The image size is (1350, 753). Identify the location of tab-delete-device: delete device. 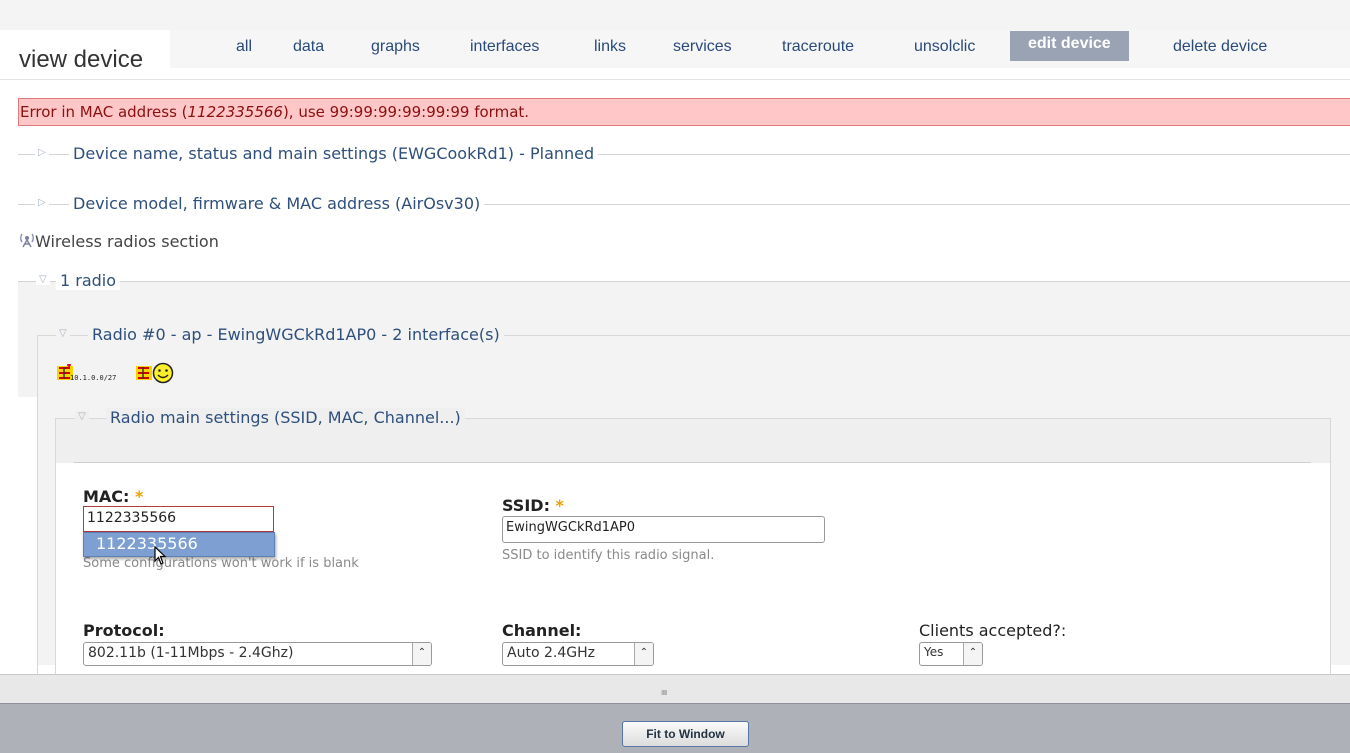
(1220, 47).